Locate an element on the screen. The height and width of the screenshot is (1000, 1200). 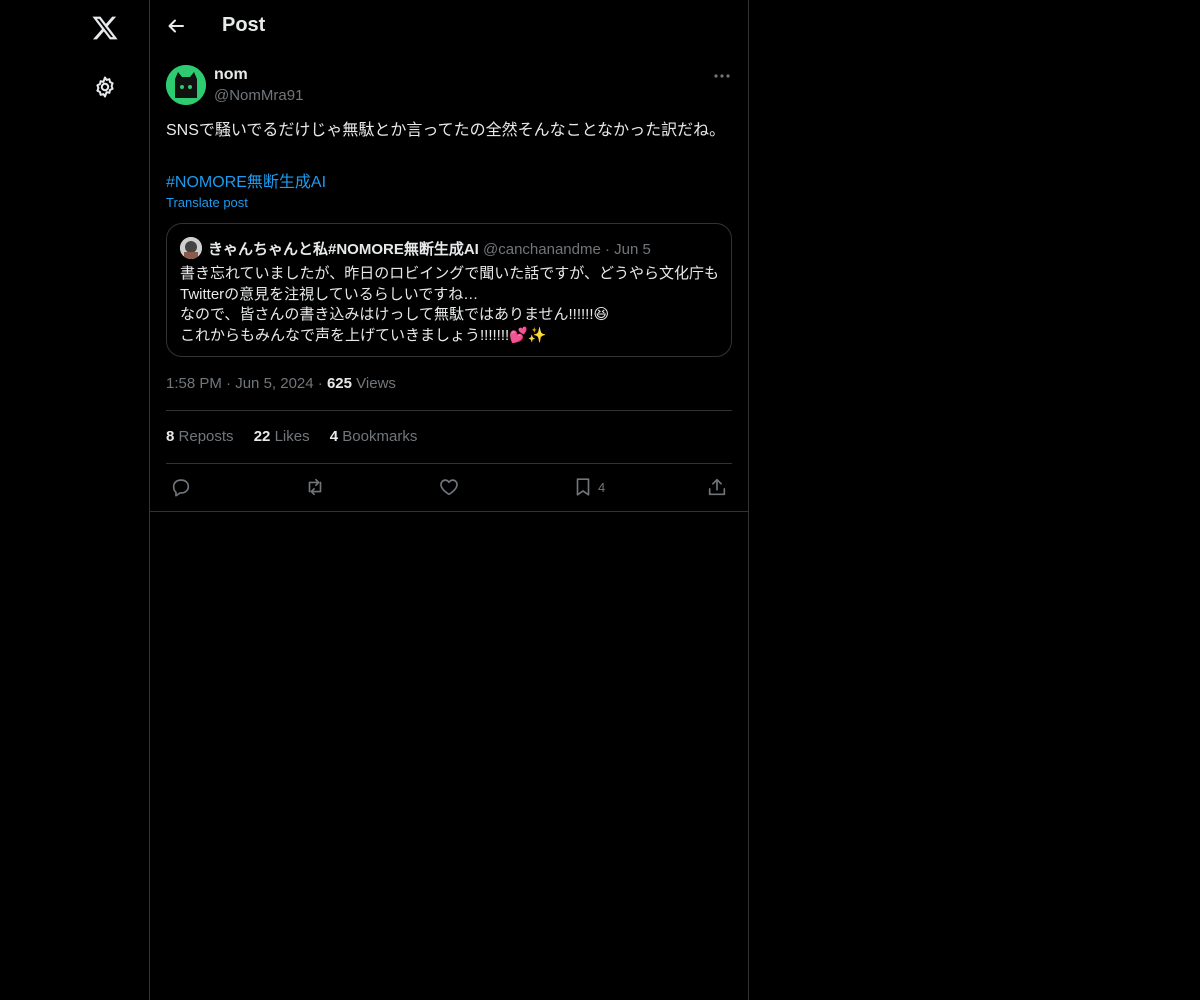
header: Post is located at coordinates (449, 26).